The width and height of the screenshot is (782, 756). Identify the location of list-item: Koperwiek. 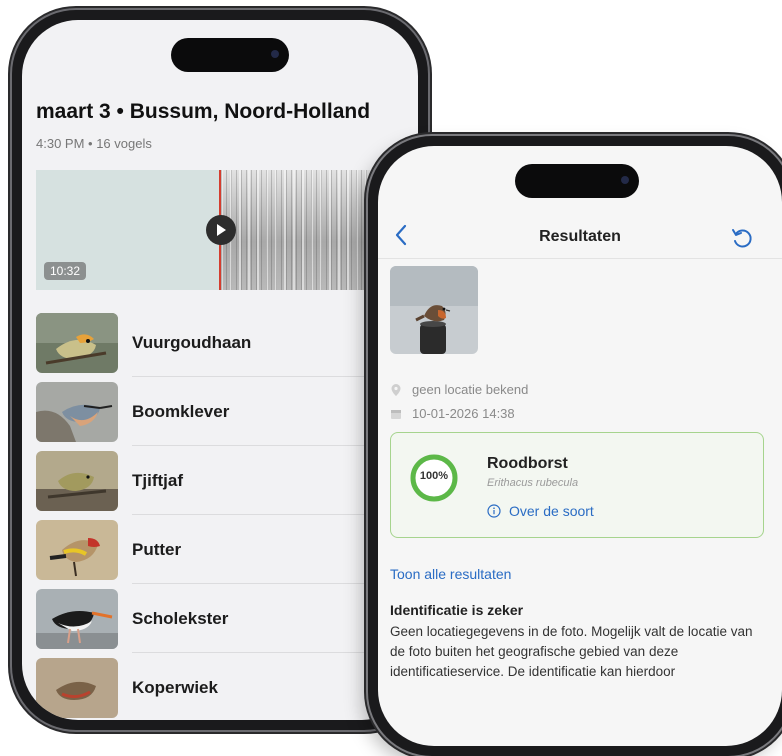
(206, 686).